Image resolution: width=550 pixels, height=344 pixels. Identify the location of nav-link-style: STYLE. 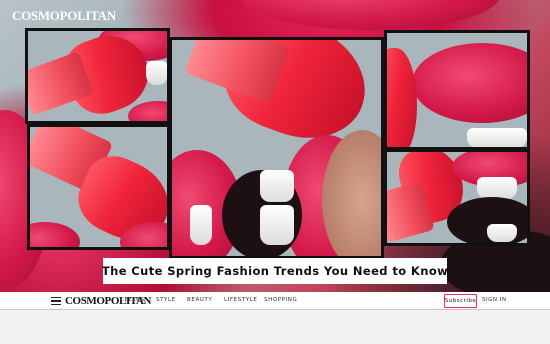
(166, 300).